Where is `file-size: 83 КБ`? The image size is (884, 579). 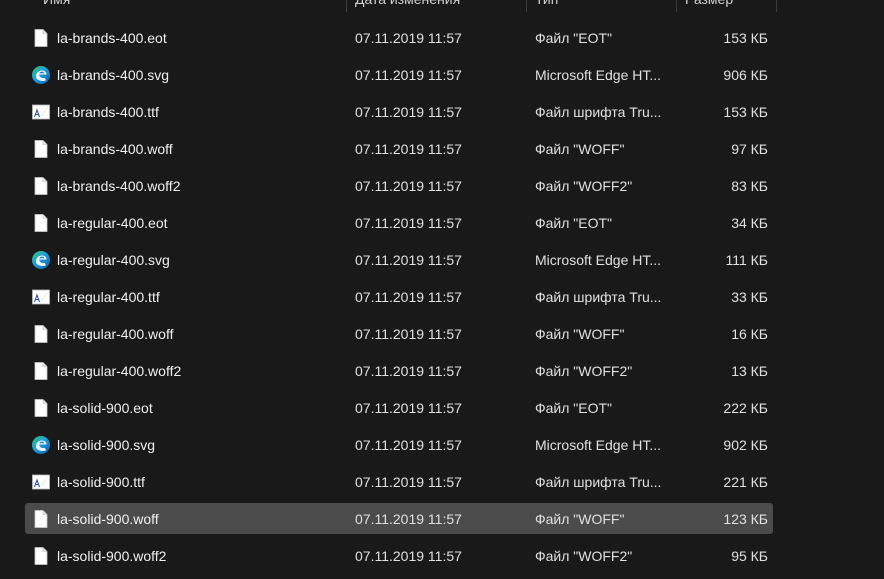 file-size: 83 КБ is located at coordinates (749, 186).